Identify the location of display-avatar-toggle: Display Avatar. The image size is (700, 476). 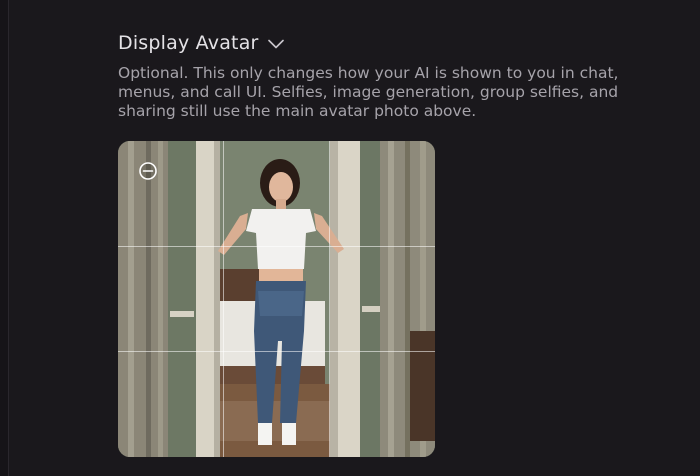
(398, 43).